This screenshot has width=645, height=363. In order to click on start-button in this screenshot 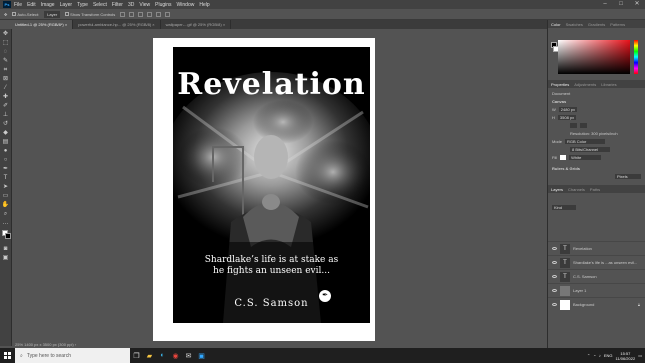, I will do `click(7, 355)`.